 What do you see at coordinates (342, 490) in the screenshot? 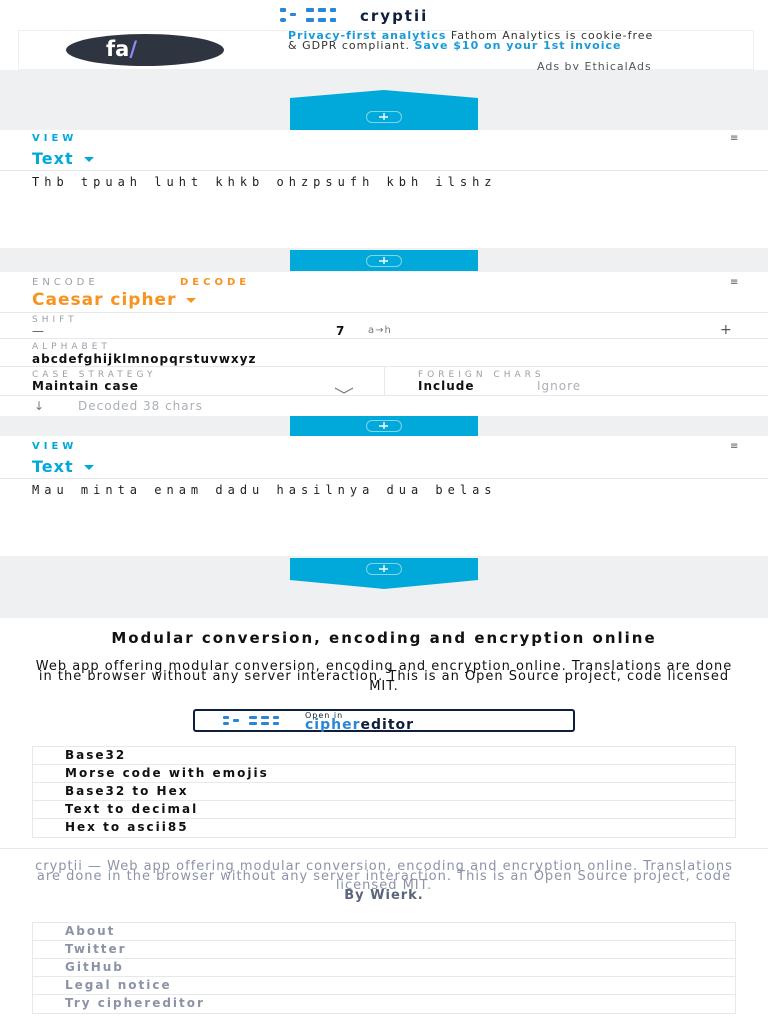
I see `view-text-content: Mau minta enam dadu hasilnya dua belas` at bounding box center [342, 490].